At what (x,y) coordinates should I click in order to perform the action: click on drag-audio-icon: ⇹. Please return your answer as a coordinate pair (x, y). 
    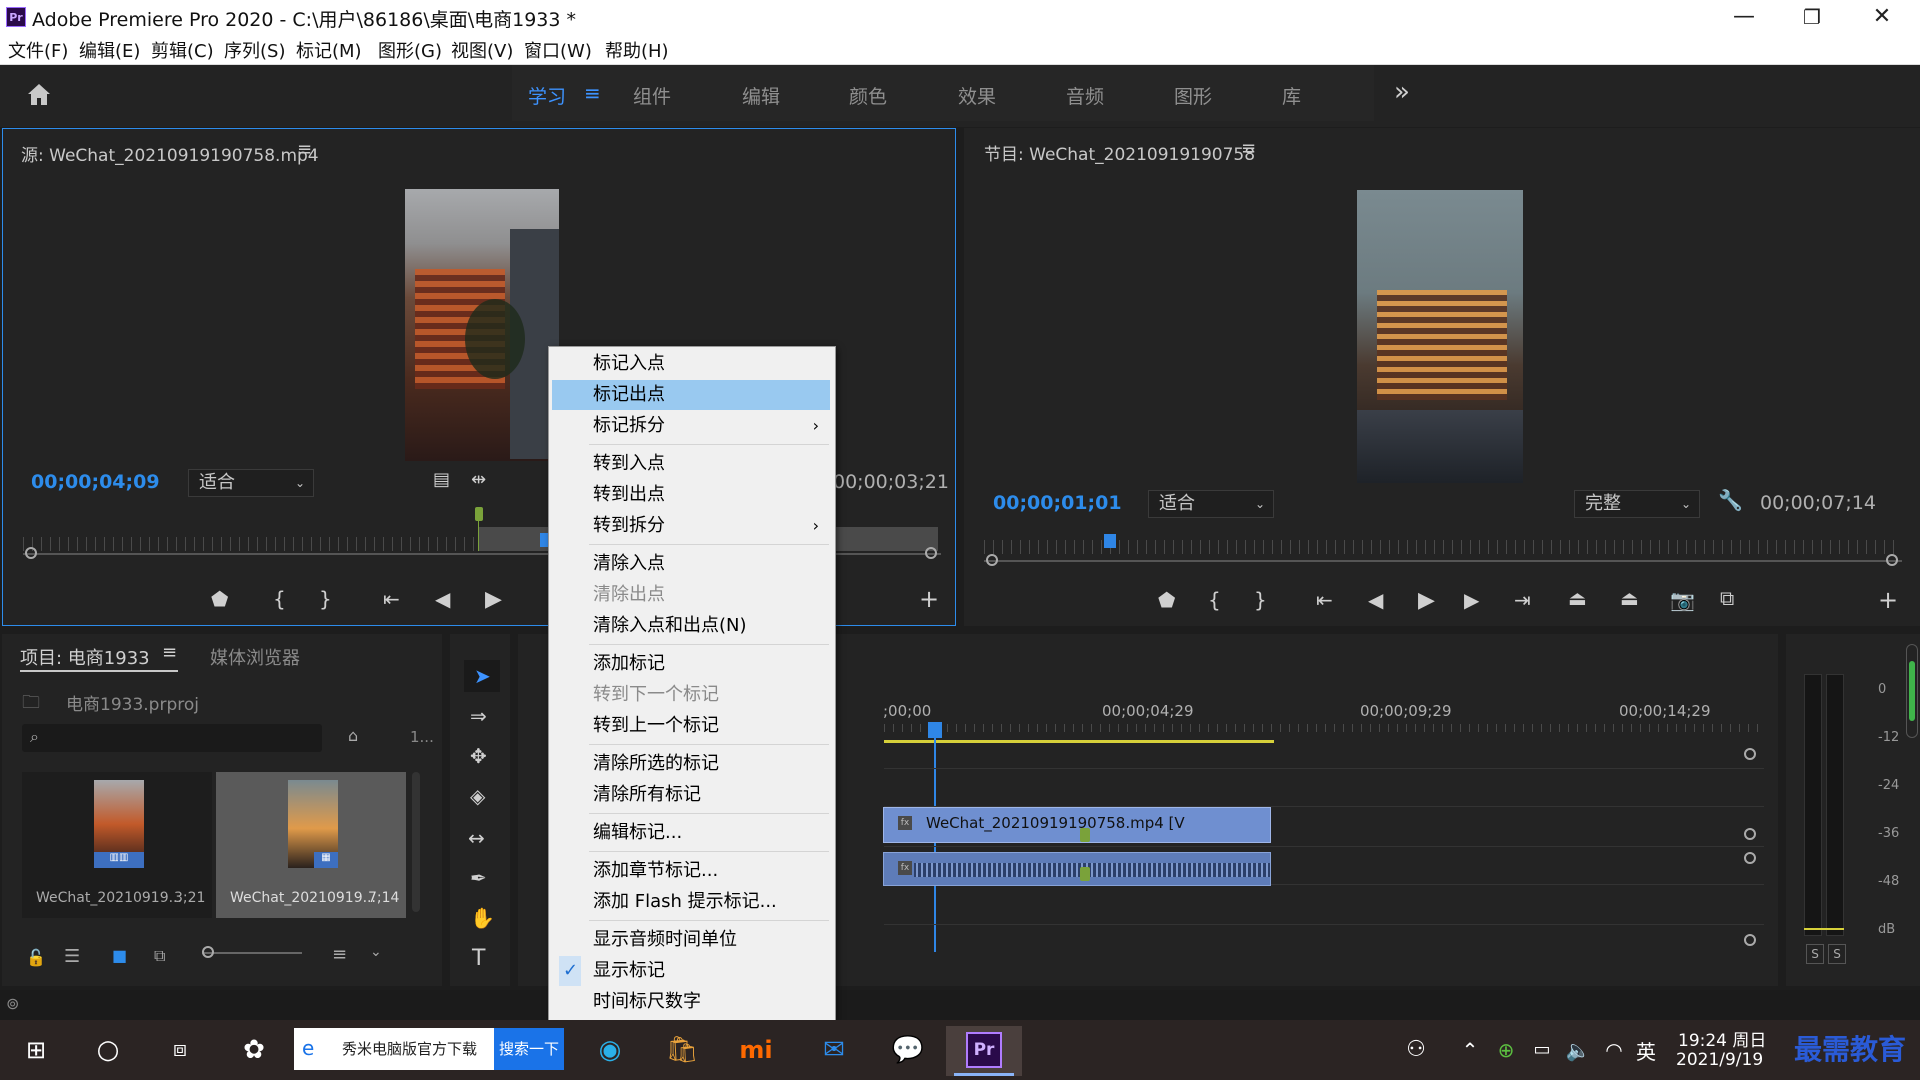
    Looking at the image, I should click on (478, 479).